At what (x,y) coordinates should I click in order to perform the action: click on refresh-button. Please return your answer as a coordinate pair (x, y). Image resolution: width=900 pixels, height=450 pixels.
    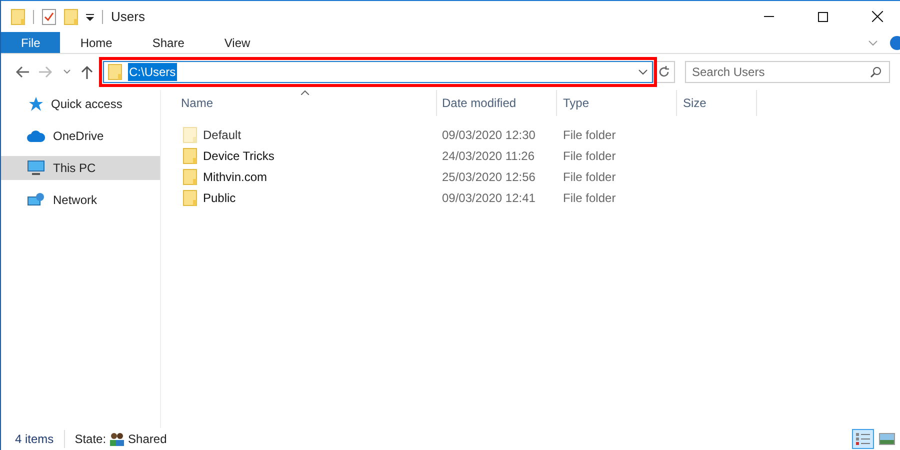
    Looking at the image, I should click on (664, 72).